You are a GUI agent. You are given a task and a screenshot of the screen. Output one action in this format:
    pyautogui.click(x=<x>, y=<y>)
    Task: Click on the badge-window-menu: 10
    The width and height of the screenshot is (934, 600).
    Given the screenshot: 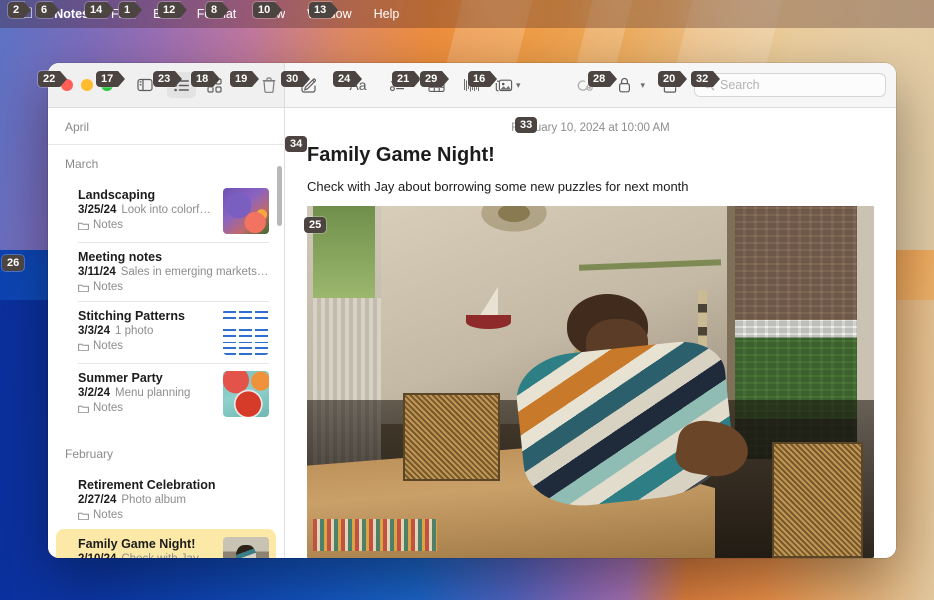 What is the action you would take?
    pyautogui.click(x=268, y=10)
    